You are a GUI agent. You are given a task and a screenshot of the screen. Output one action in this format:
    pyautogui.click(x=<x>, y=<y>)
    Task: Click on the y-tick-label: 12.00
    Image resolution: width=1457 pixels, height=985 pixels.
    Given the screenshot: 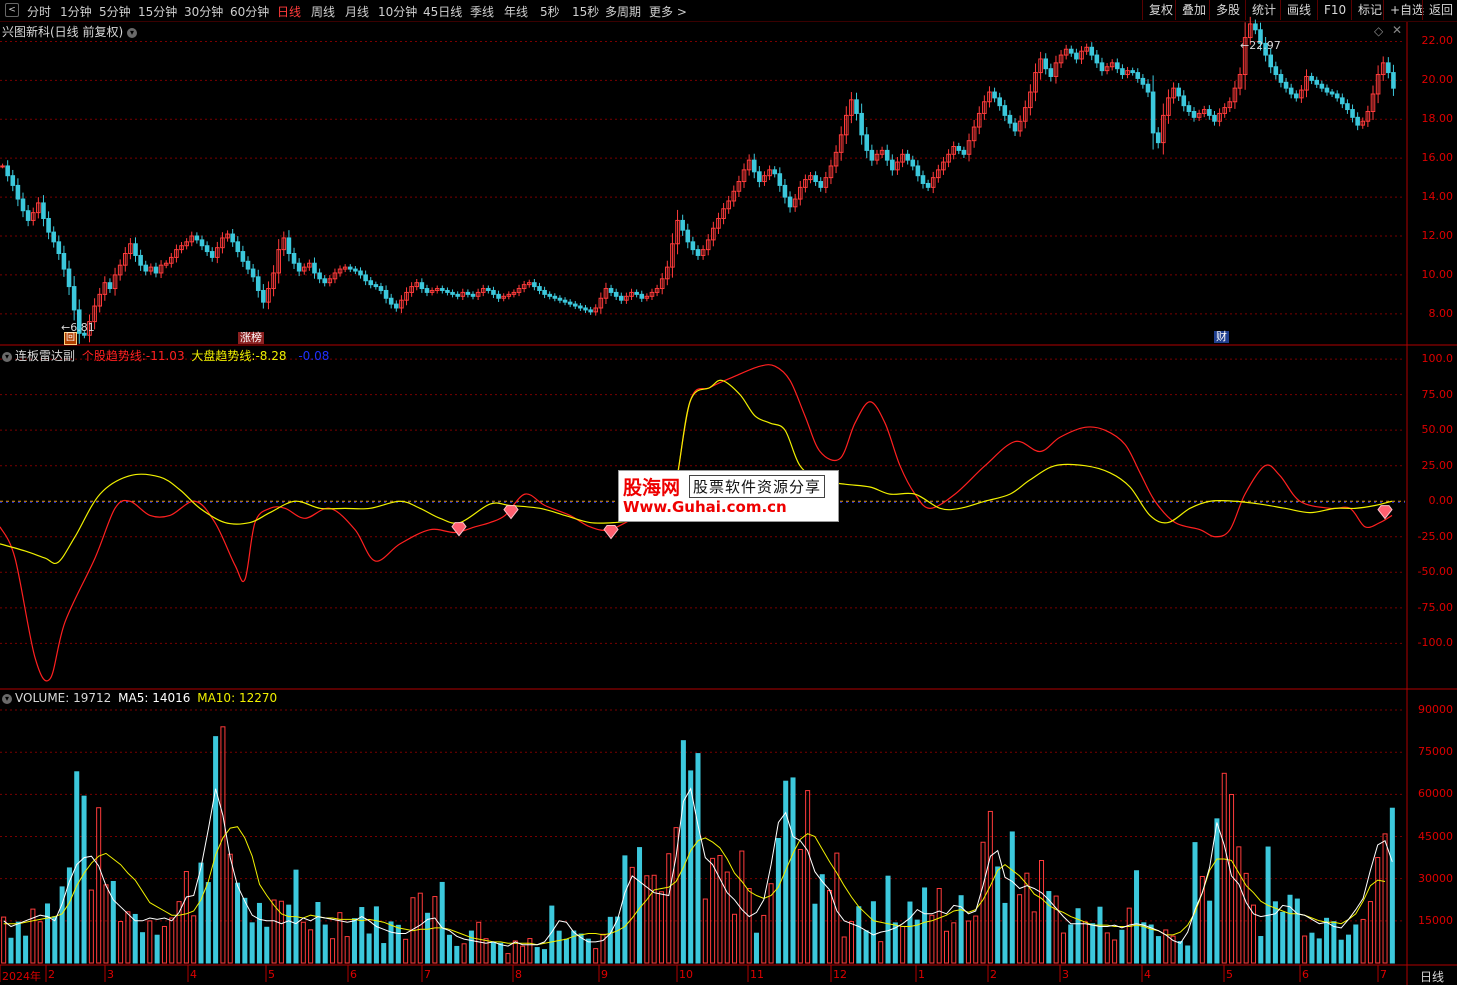 What is the action you would take?
    pyautogui.click(x=1437, y=235)
    